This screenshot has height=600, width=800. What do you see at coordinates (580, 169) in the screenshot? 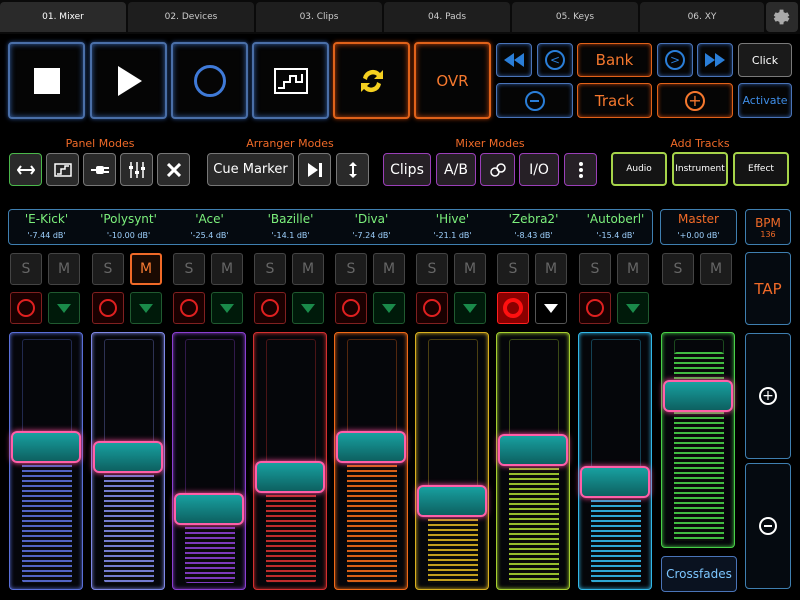
I see `mixer-mode-more-button` at bounding box center [580, 169].